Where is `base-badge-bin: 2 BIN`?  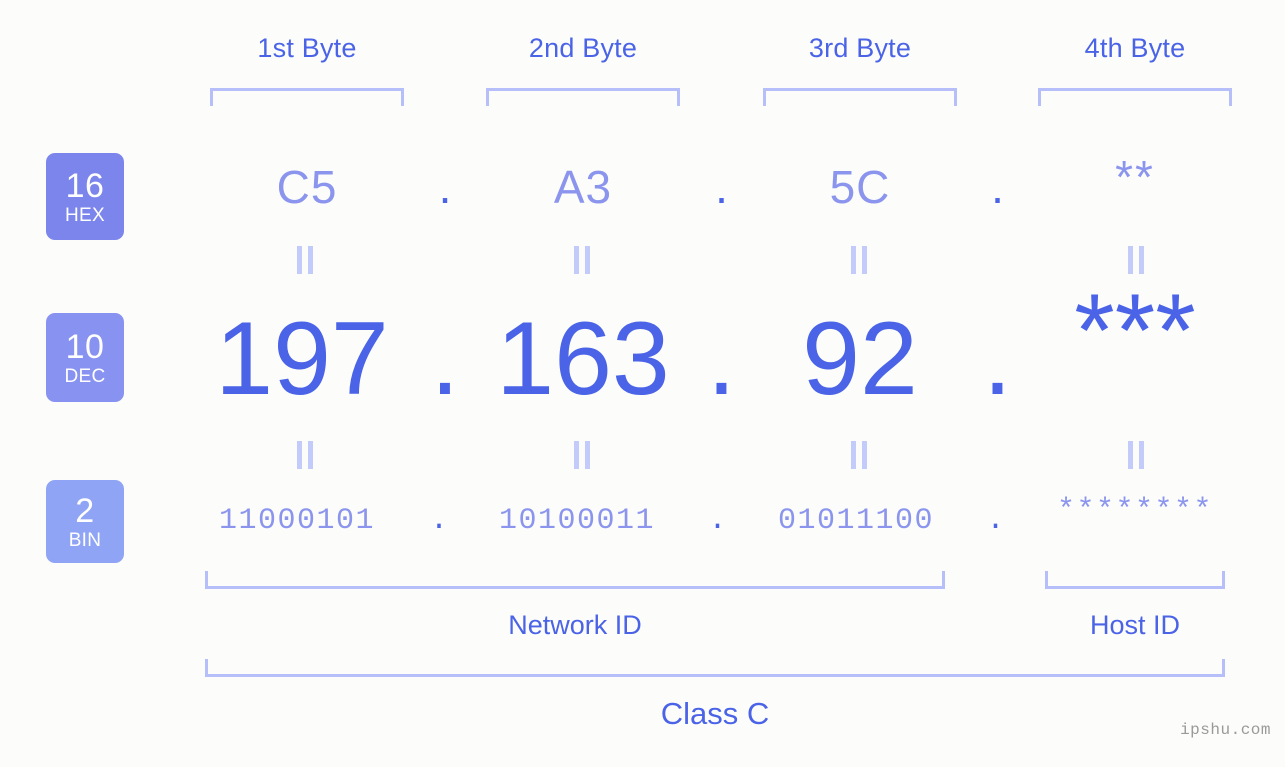
base-badge-bin: 2 BIN is located at coordinates (85, 521).